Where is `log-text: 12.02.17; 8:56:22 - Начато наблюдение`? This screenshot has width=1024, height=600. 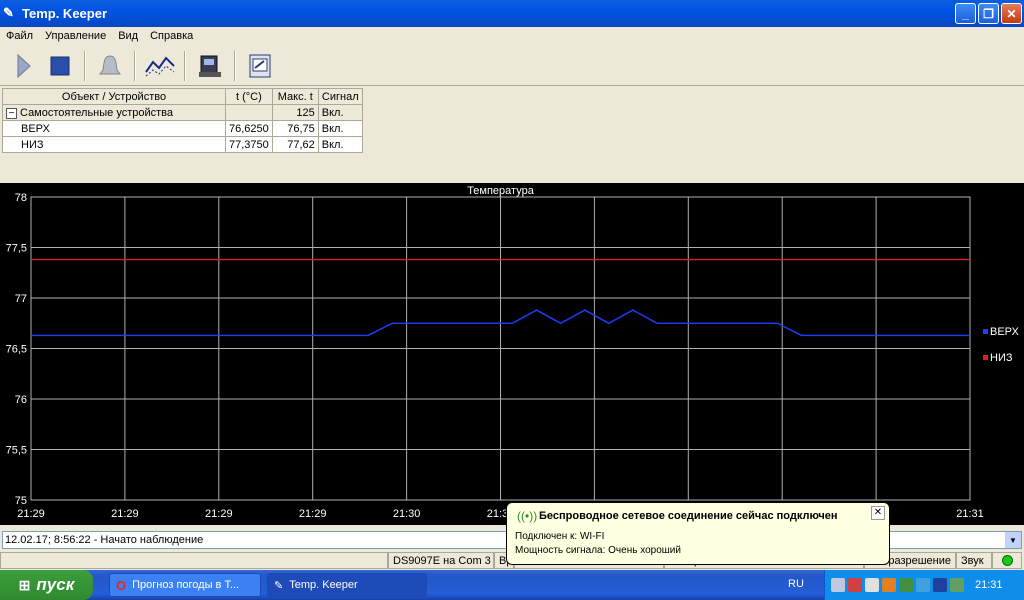
log-text: 12.02.17; 8:56:22 - Начато наблюдение is located at coordinates (104, 540).